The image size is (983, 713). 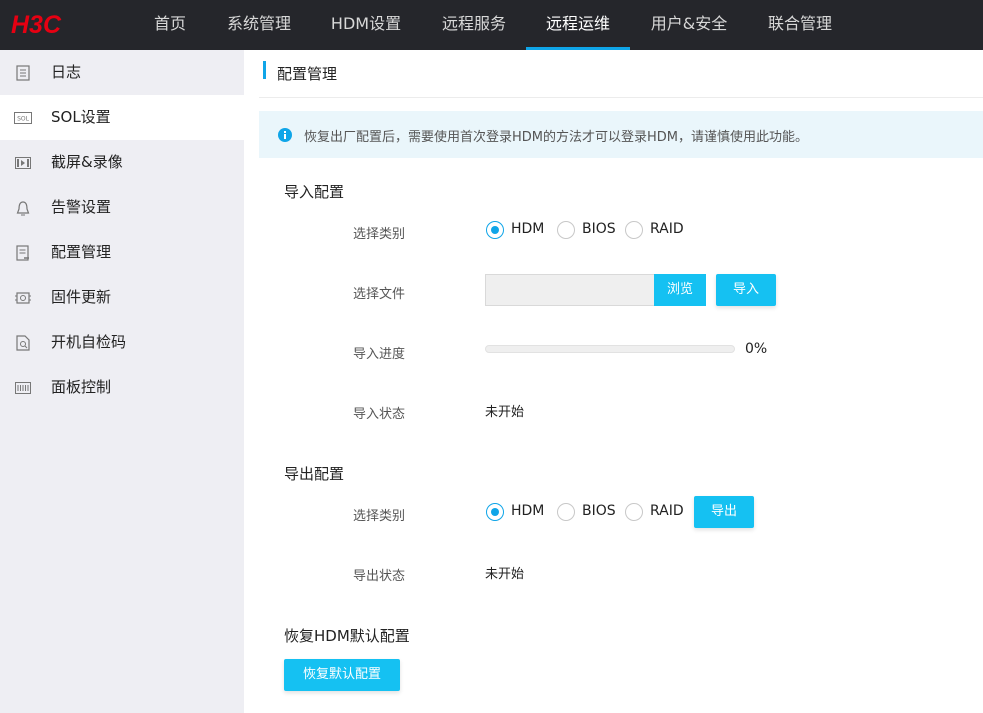 What do you see at coordinates (122, 72) in the screenshot?
I see `sidebar-item-log: 日志` at bounding box center [122, 72].